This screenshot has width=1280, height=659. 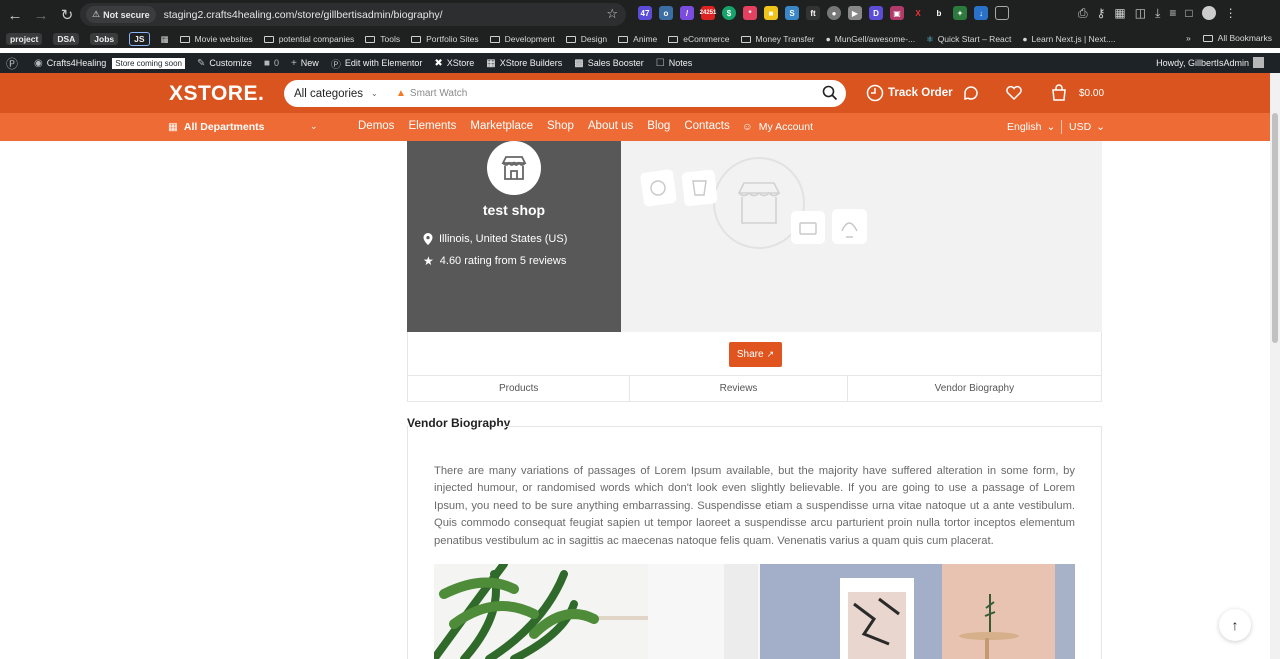 What do you see at coordinates (454, 63) in the screenshot?
I see `wp-xstore: ✖ XStore` at bounding box center [454, 63].